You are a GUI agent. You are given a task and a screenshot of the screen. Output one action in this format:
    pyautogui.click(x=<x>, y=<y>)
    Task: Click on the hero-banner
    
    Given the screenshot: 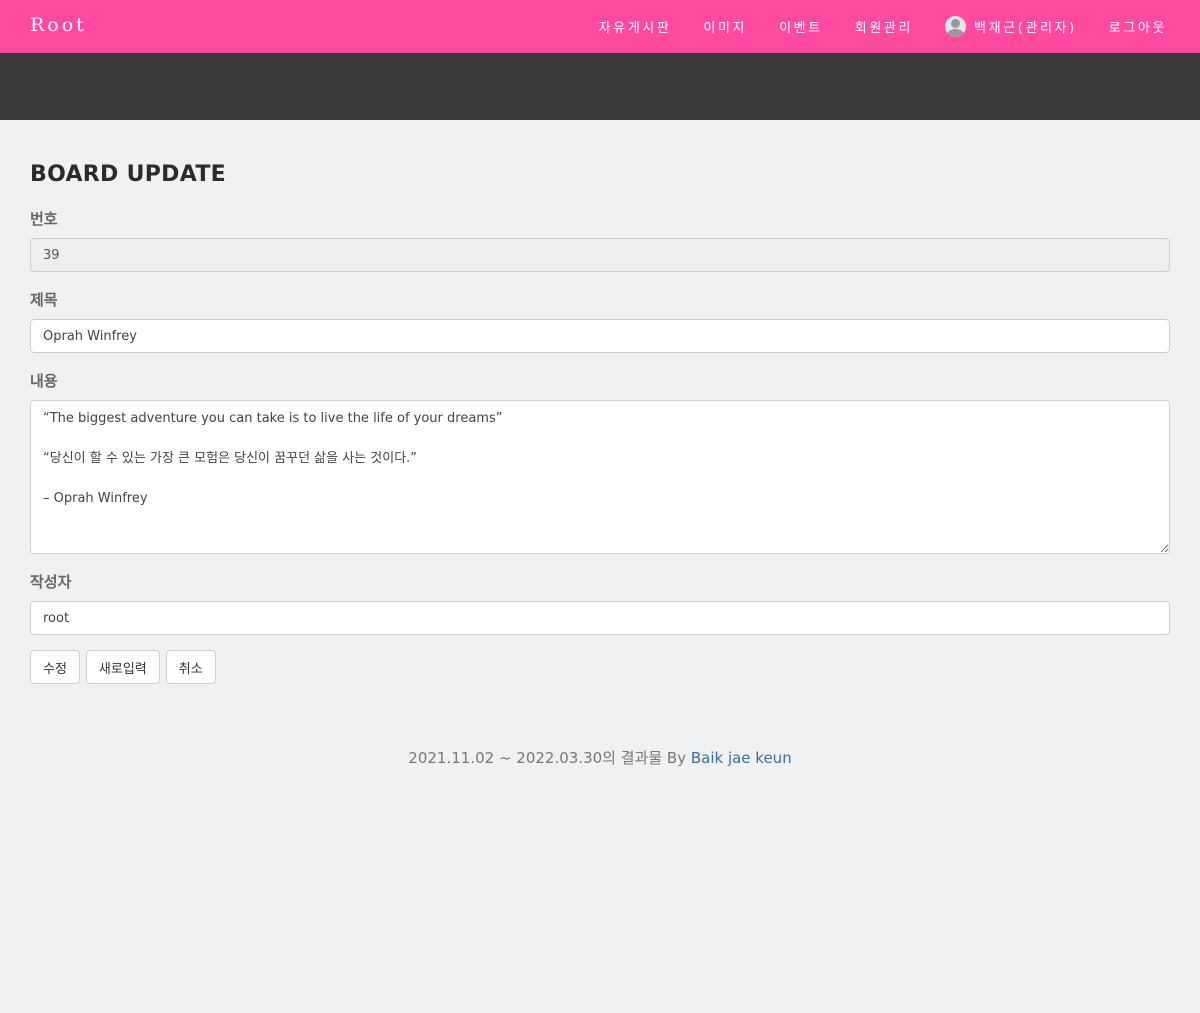 What is the action you would take?
    pyautogui.click(x=600, y=86)
    